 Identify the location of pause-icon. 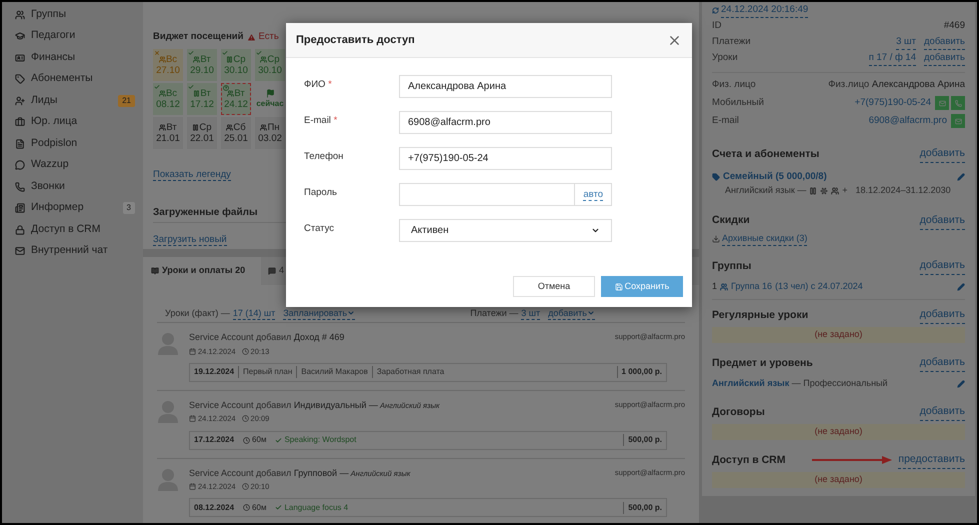
(196, 128).